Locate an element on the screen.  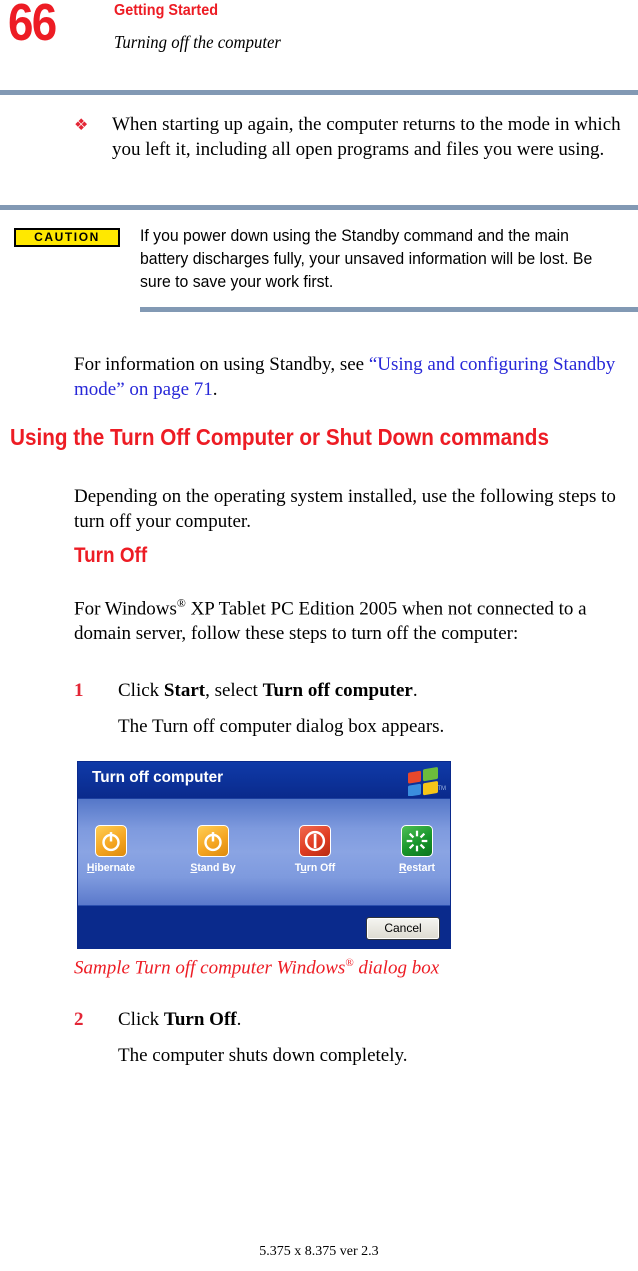
dialog-title: Turn off computer is located at coordinates (158, 777).